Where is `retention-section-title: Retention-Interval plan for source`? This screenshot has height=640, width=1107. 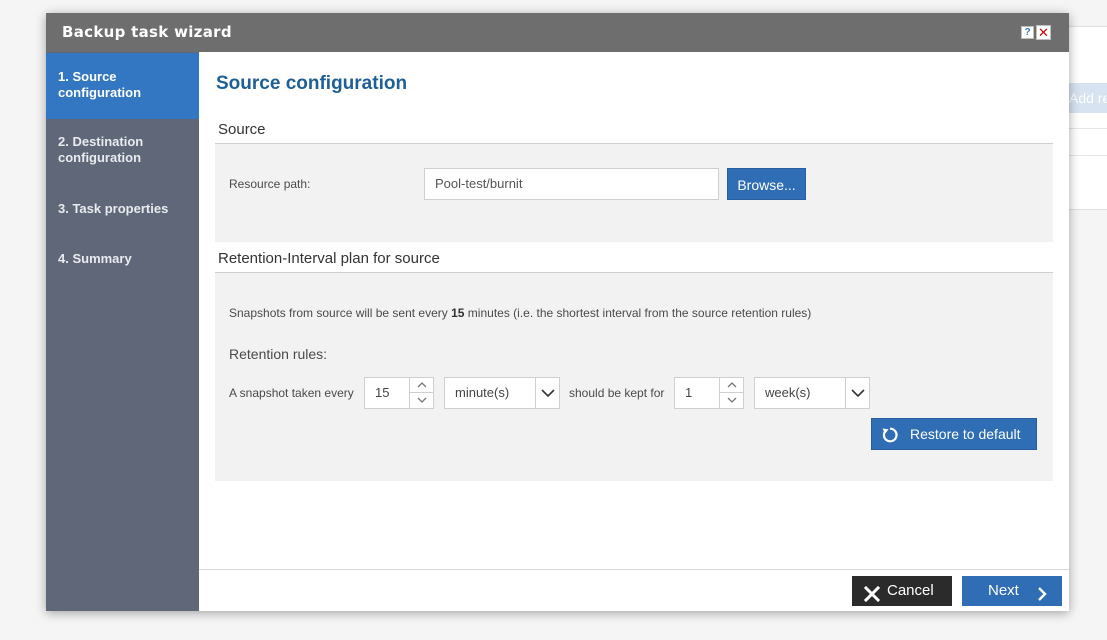 retention-section-title: Retention-Interval plan for source is located at coordinates (329, 258).